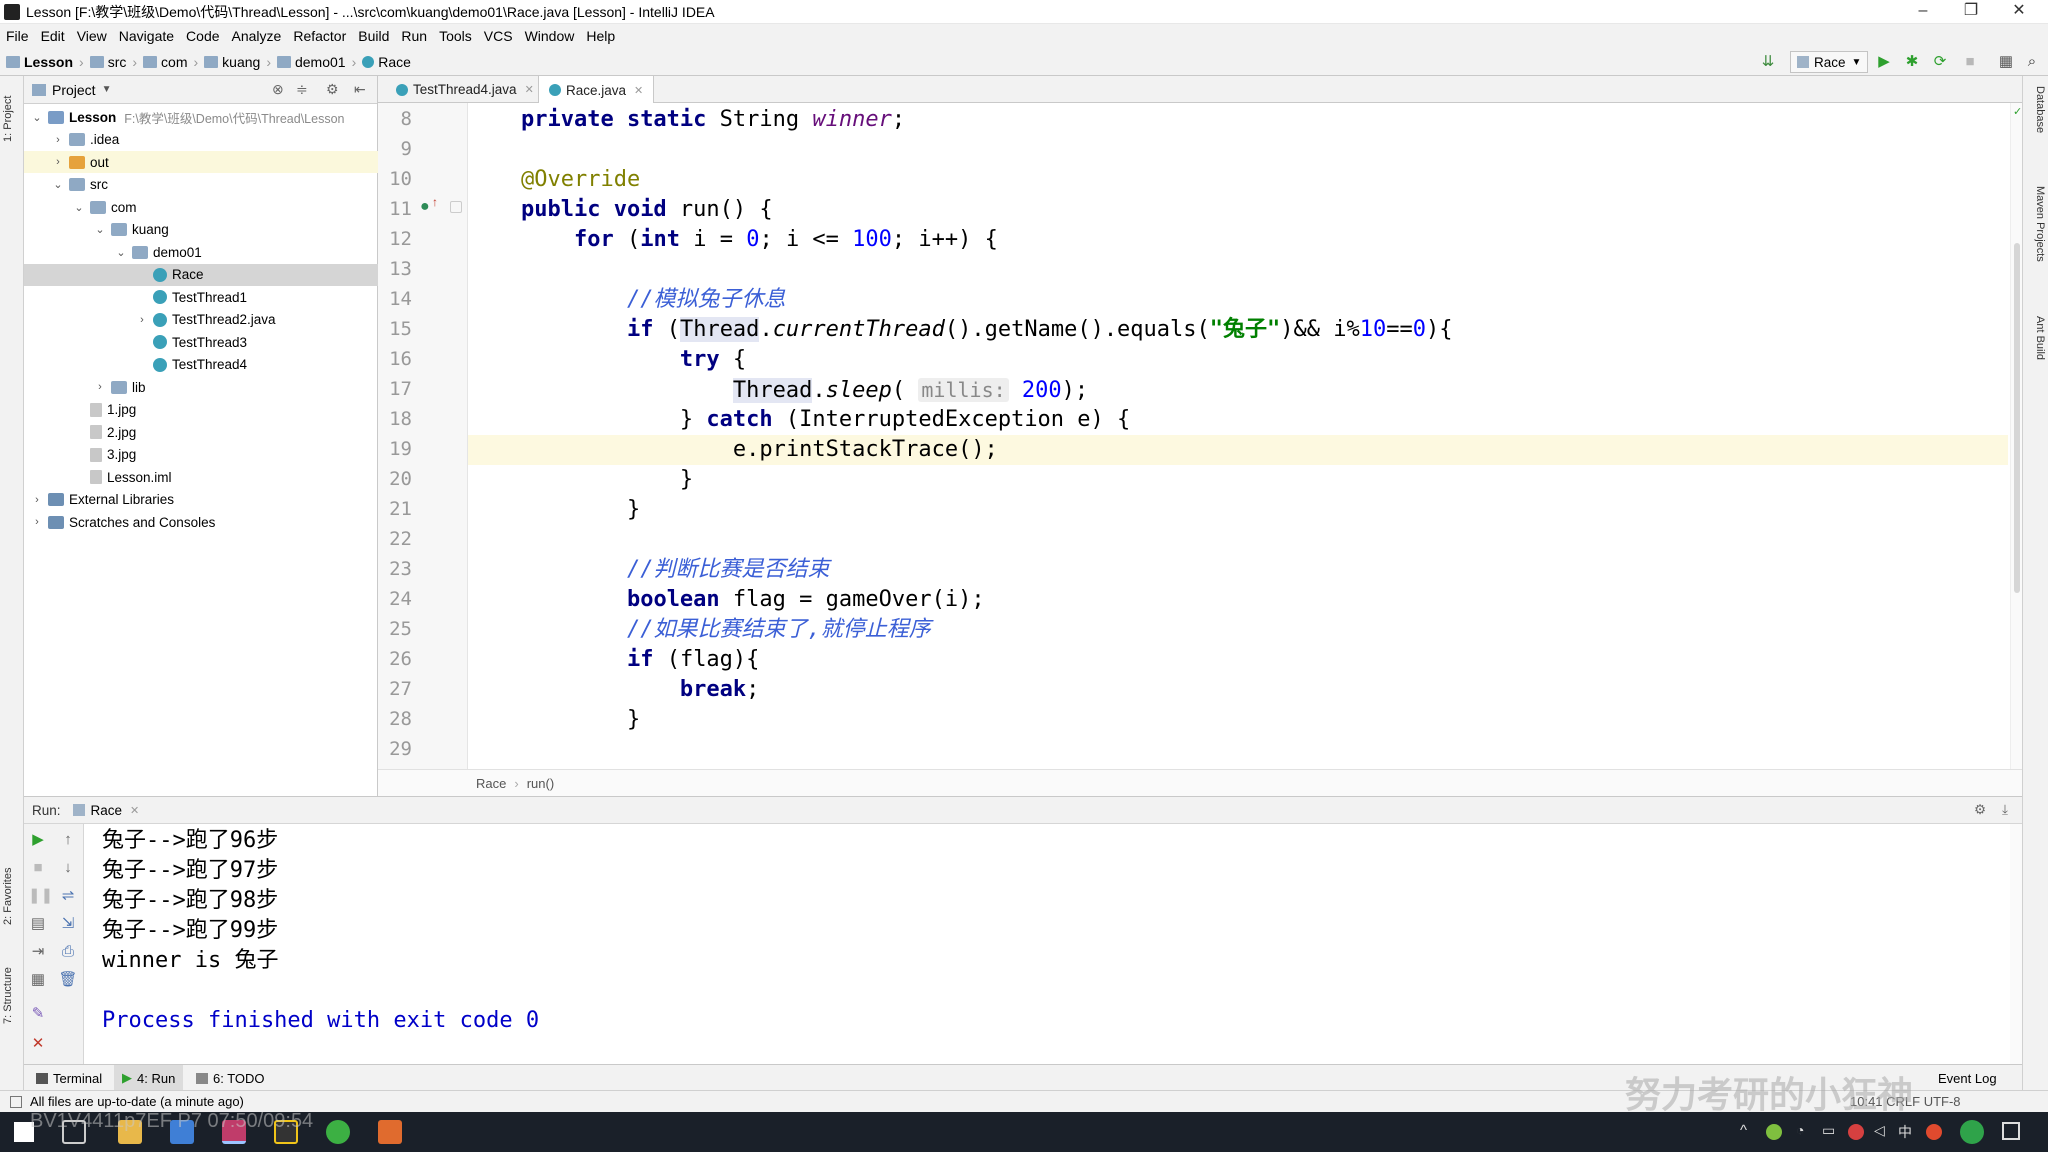  What do you see at coordinates (456, 207) in the screenshot?
I see `fold-marker-icon` at bounding box center [456, 207].